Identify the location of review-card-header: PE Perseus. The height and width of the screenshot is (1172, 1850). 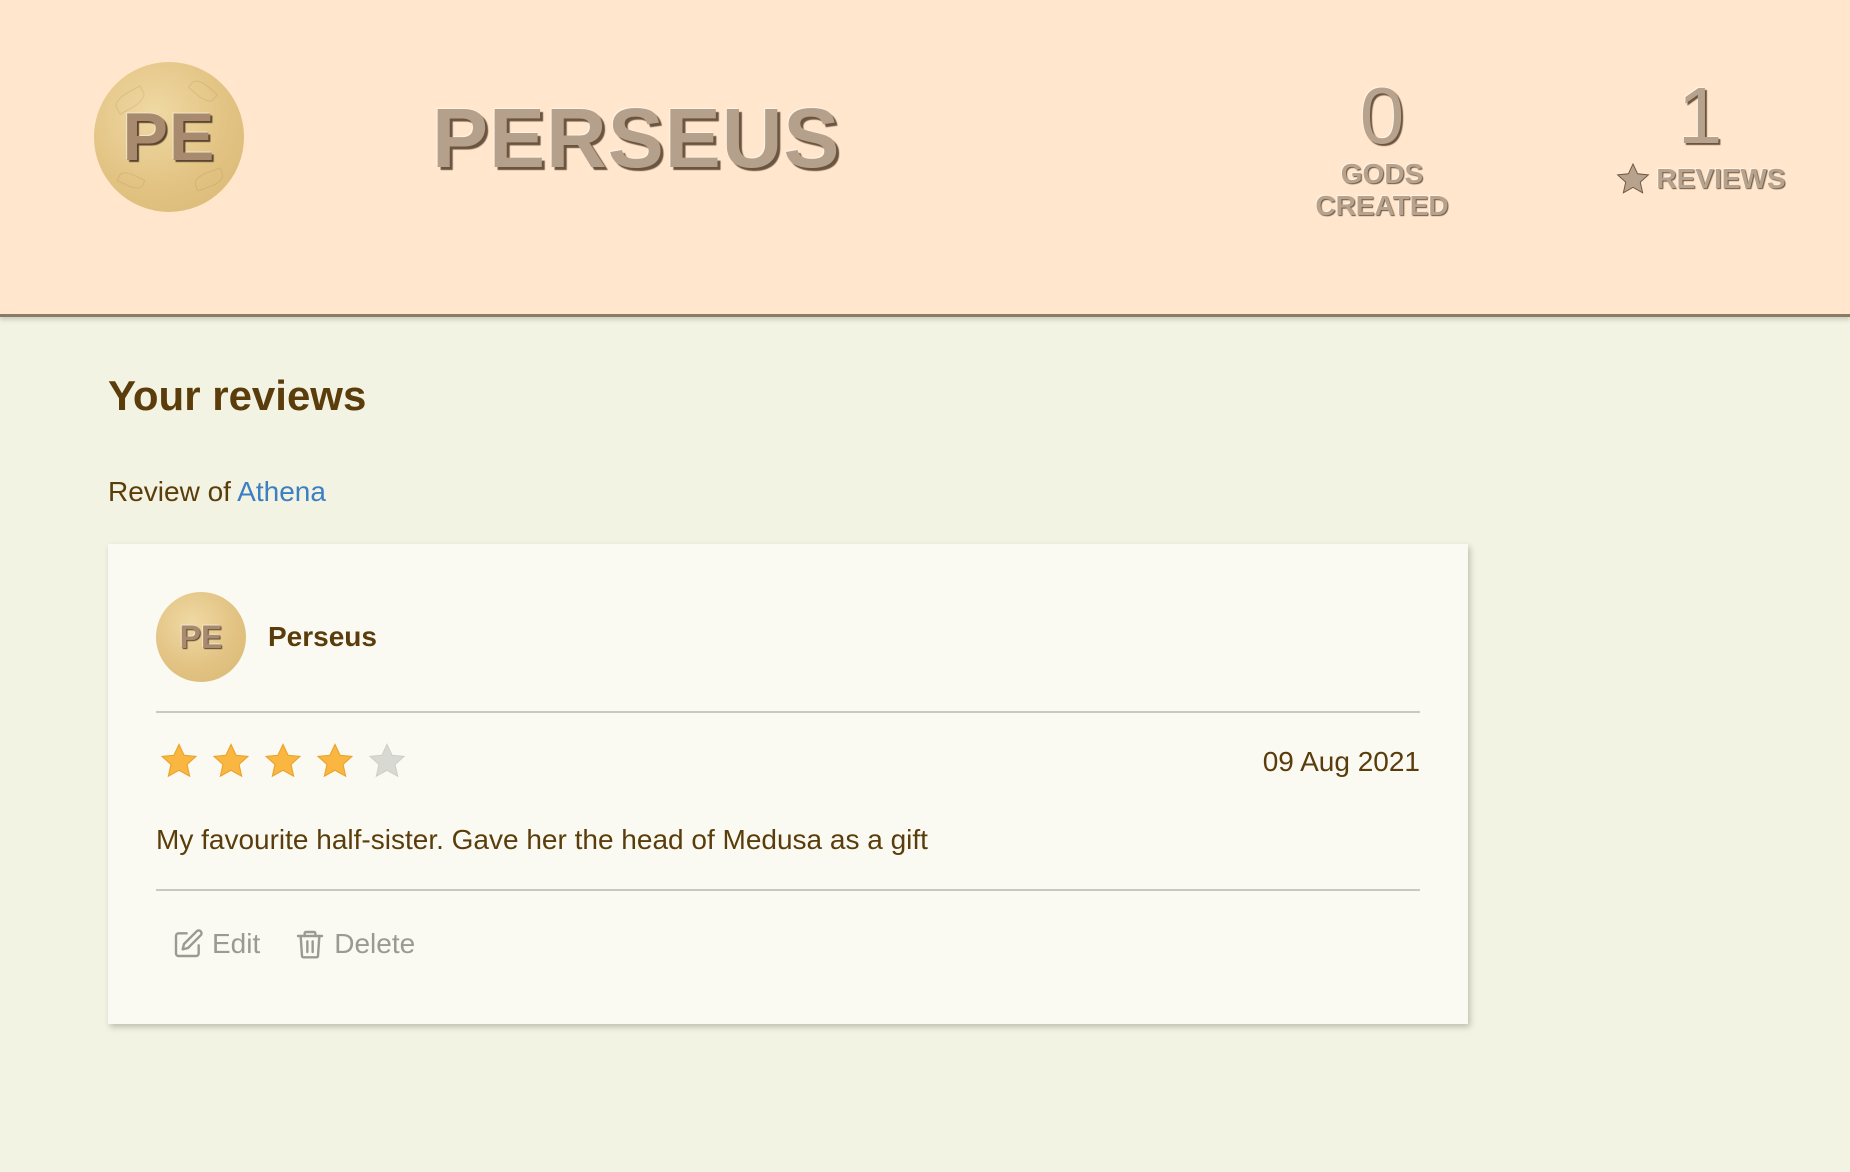
(266, 637).